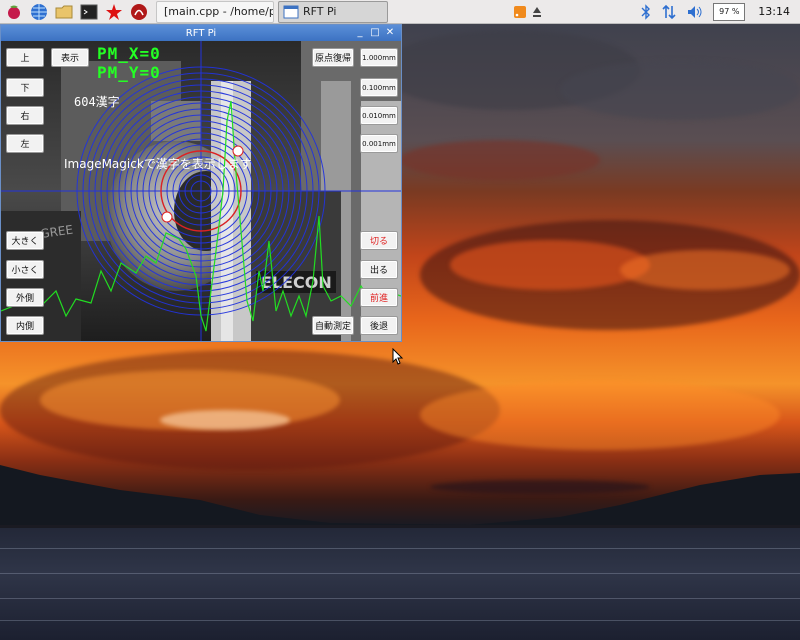 The height and width of the screenshot is (640, 800). I want to click on down-button: 下, so click(25, 87).